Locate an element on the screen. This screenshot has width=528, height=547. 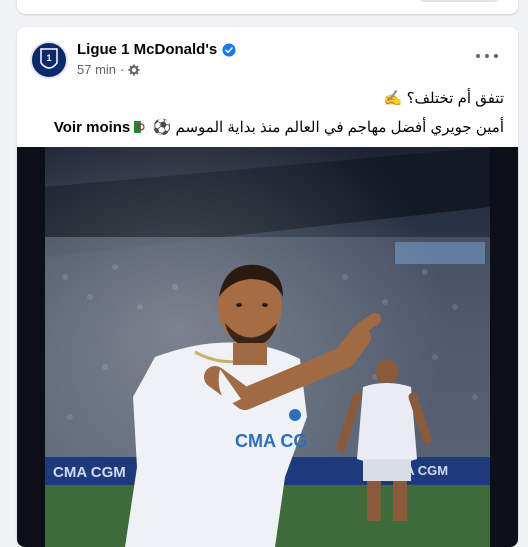
gear-icon is located at coordinates (134, 70).